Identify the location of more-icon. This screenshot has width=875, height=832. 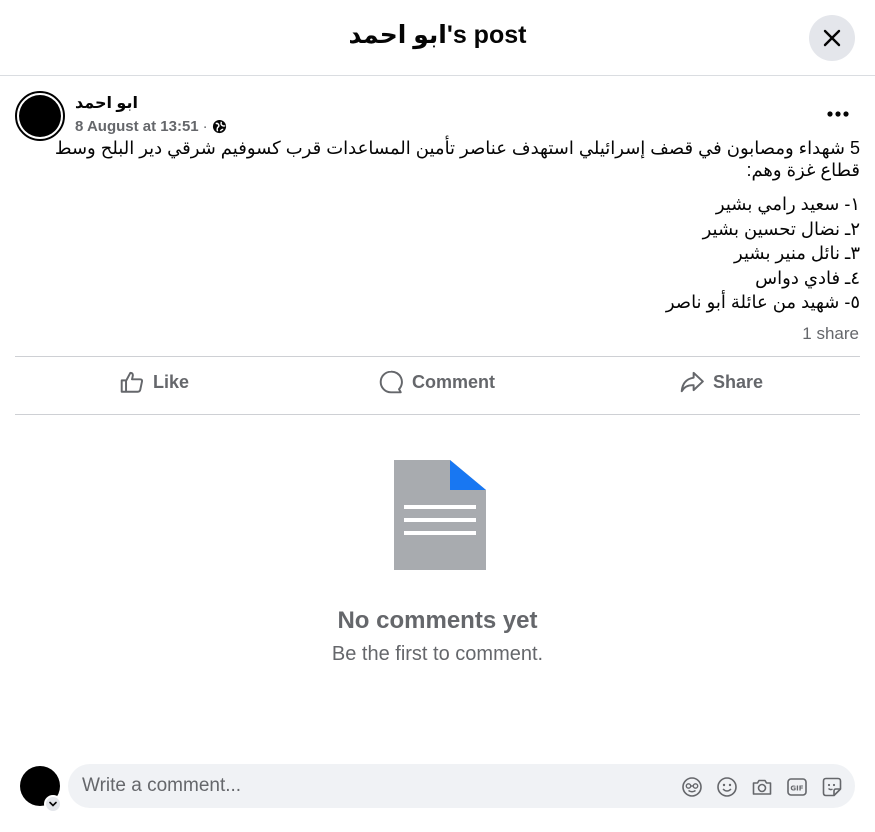
(838, 114).